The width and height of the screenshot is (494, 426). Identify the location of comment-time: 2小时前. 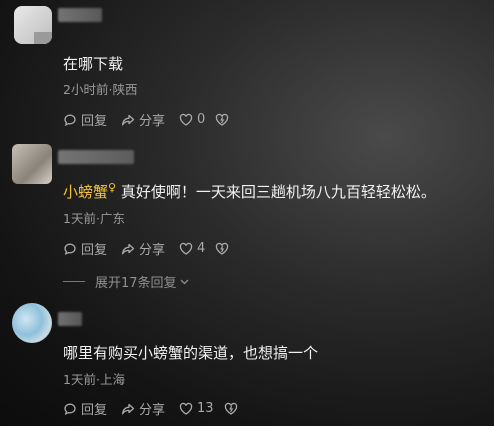
(86, 89).